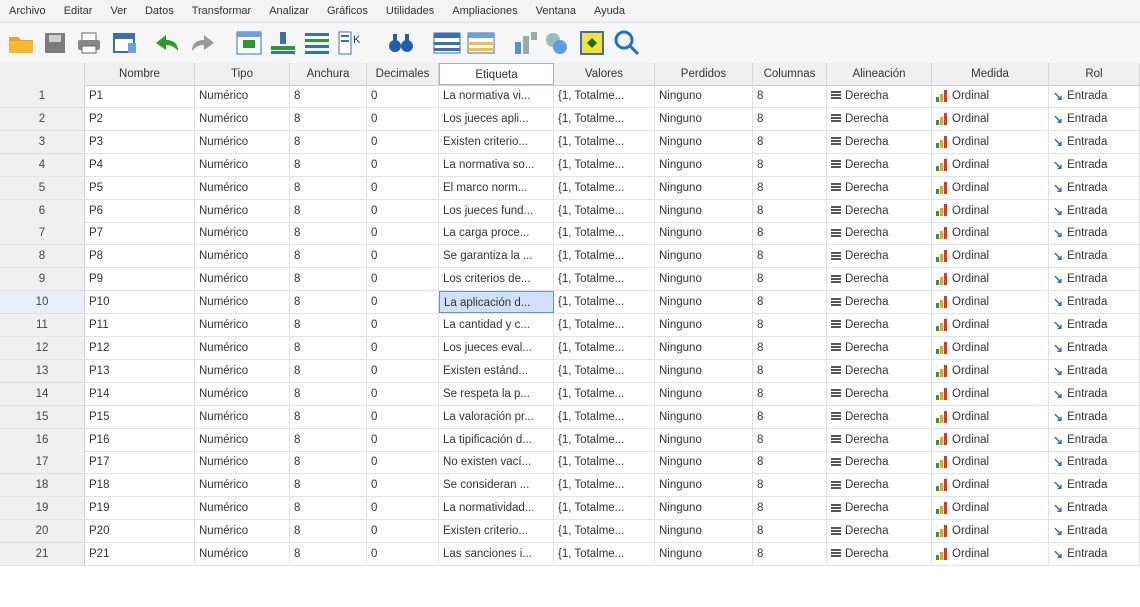  I want to click on cell-nombre: P14, so click(140, 393).